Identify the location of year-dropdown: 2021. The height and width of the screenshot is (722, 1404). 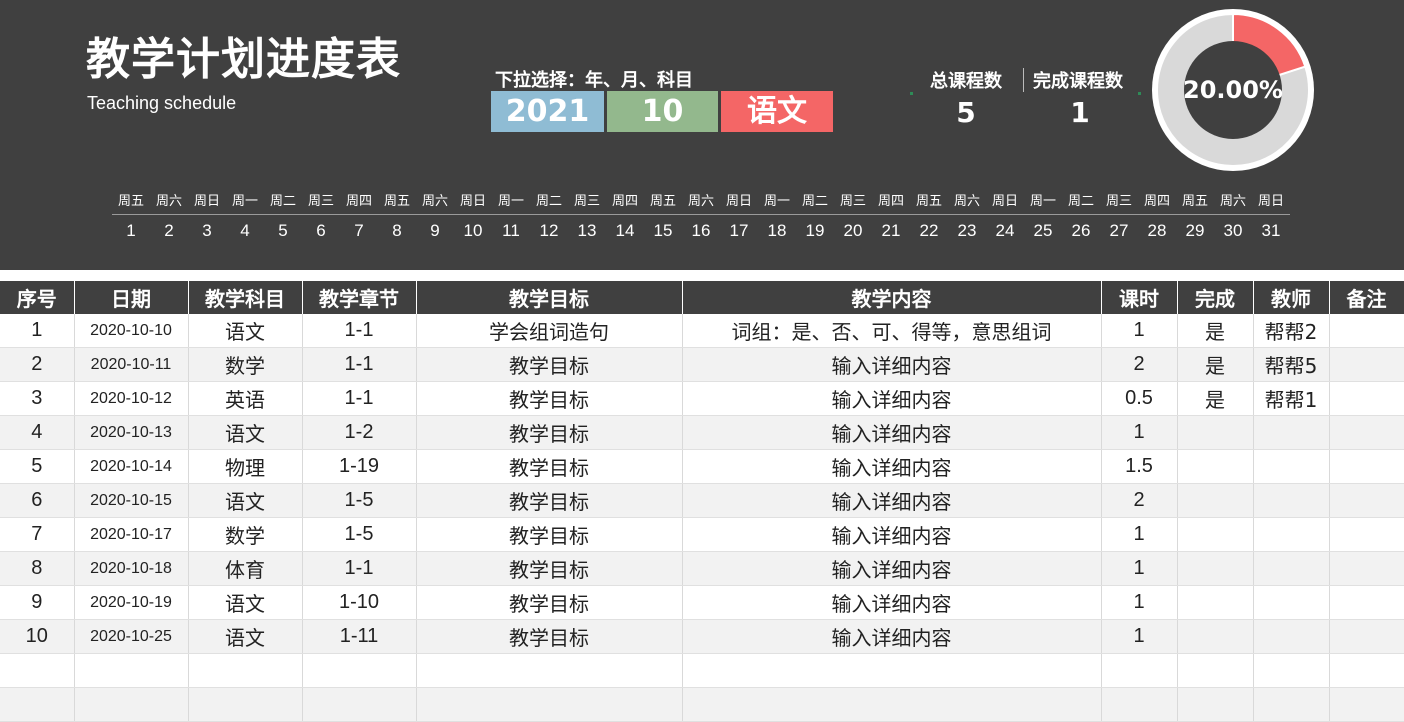
(547, 111).